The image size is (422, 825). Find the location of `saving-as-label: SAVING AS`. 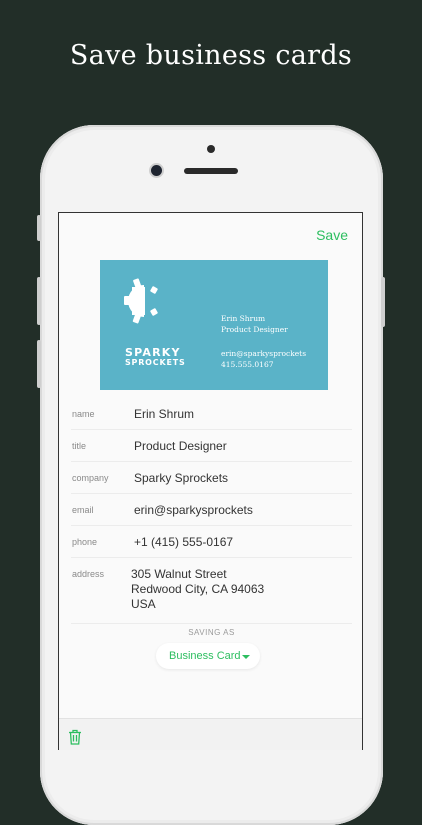

saving-as-label: SAVING AS is located at coordinates (211, 632).